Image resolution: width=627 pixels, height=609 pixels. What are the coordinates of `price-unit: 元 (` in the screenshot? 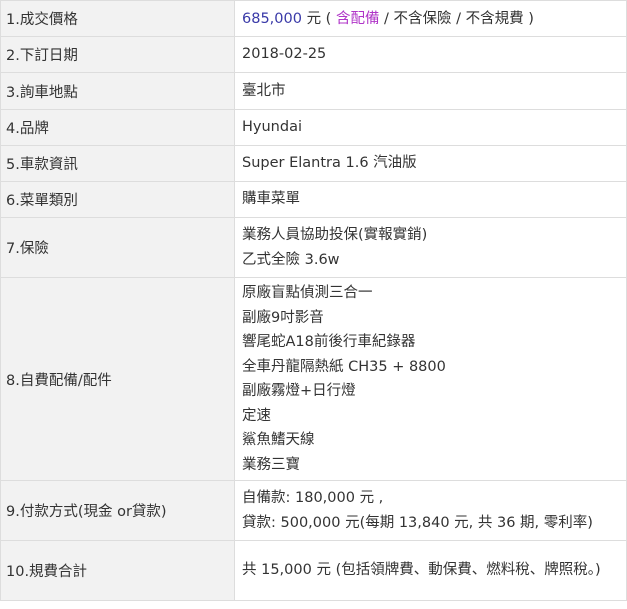 It's located at (318, 18).